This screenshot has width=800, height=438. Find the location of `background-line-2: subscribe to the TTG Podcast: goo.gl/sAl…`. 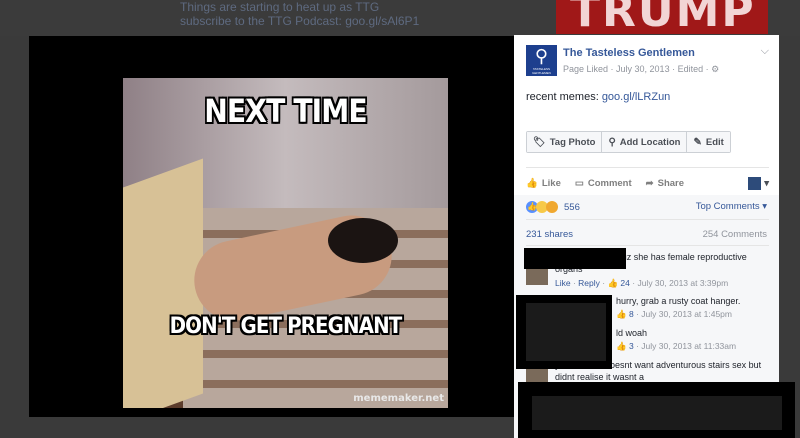

background-line-2: subscribe to the TTG Podcast: goo.gl/sAl… is located at coordinates (300, 21).